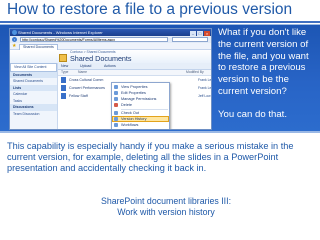  Describe the element at coordinates (85, 66) in the screenshot. I see `upload-button: Upload` at that location.